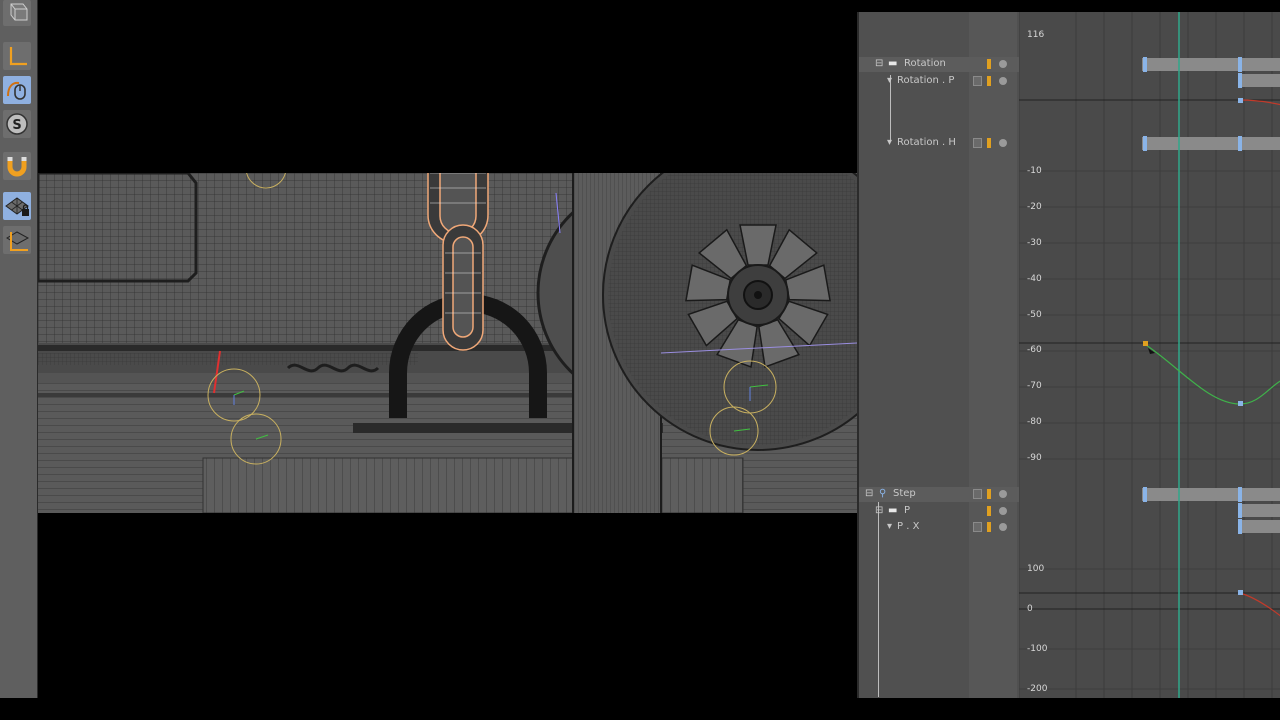 Image resolution: width=1280 pixels, height=720 pixels. I want to click on track-label: Rotation . H, so click(926, 142).